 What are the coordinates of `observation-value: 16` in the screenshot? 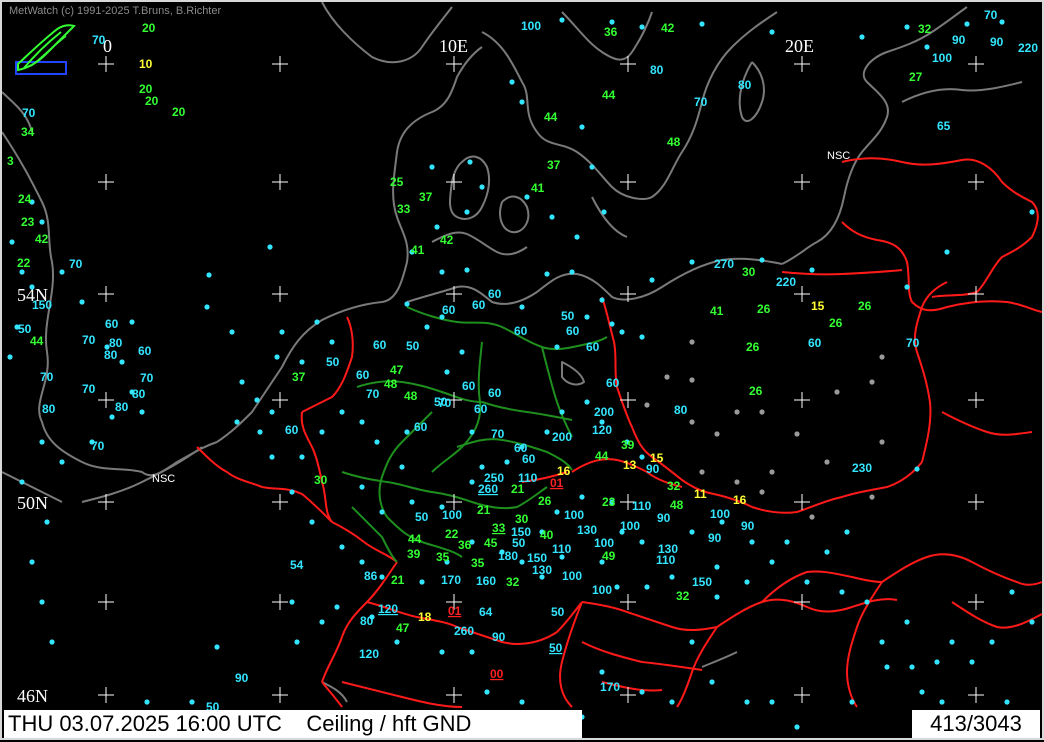 It's located at (740, 500).